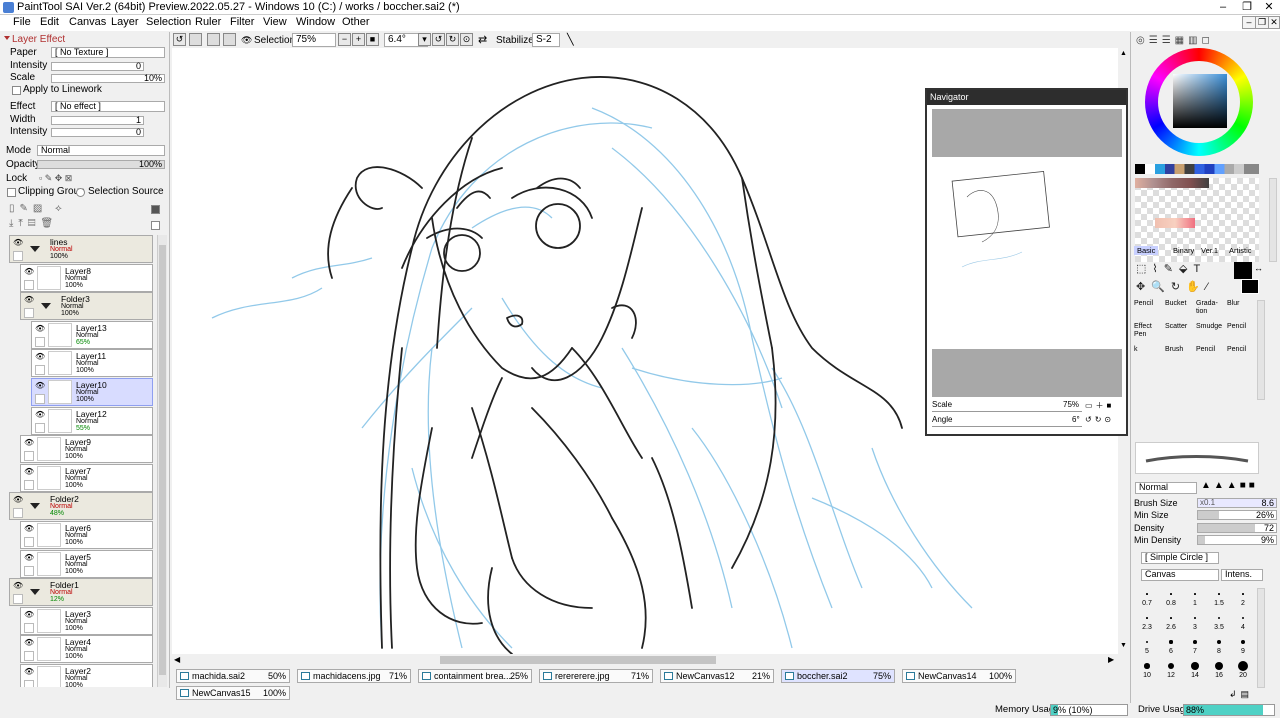  I want to click on layer-actions: ▯✎▨ ⟡, so click(38, 208).